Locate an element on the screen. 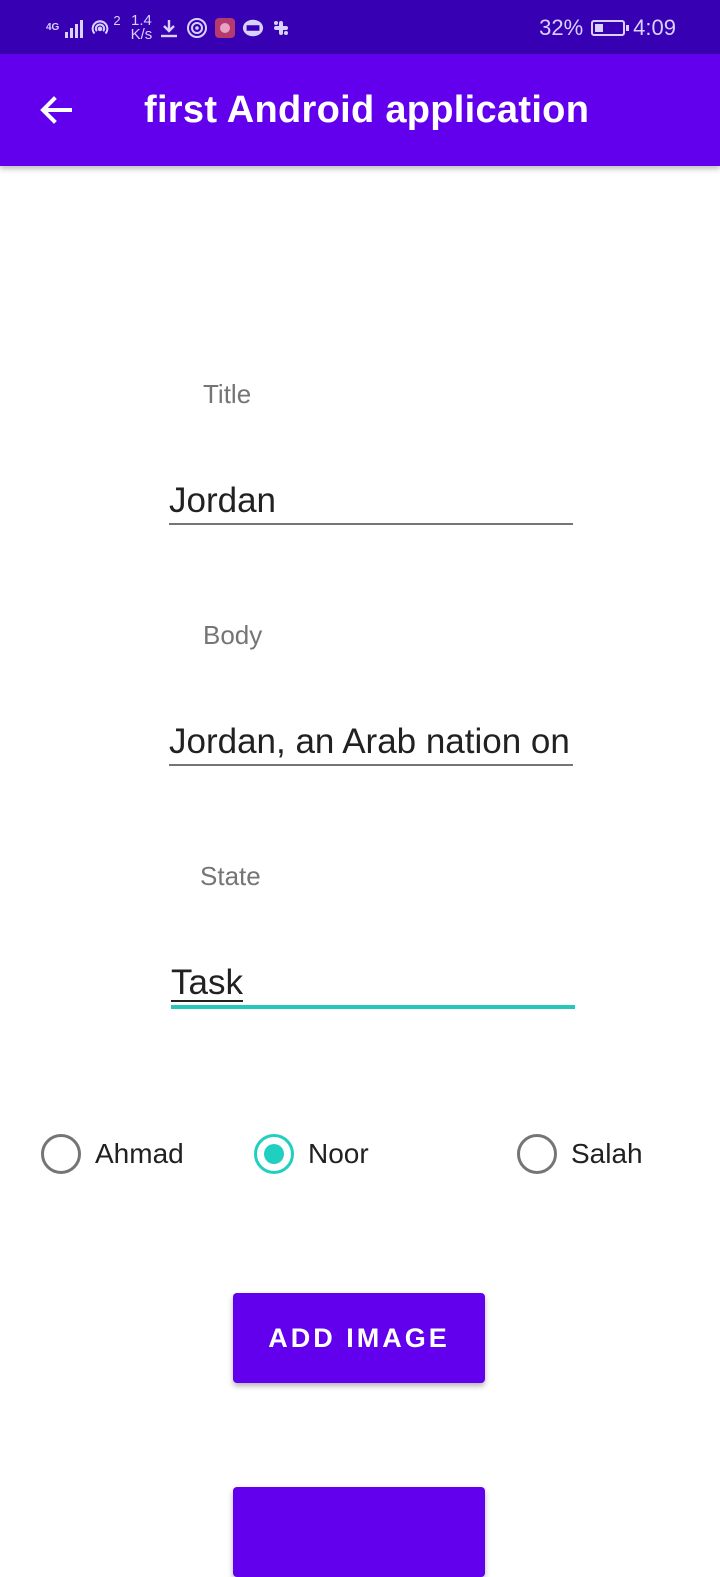 Image resolution: width=720 pixels, height=1577 pixels. signal-icon is located at coordinates (74, 28).